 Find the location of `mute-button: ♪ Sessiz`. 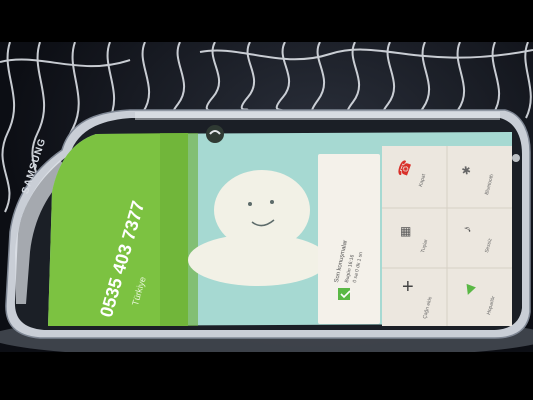

mute-button: ♪ Sessiz is located at coordinates (480, 238).